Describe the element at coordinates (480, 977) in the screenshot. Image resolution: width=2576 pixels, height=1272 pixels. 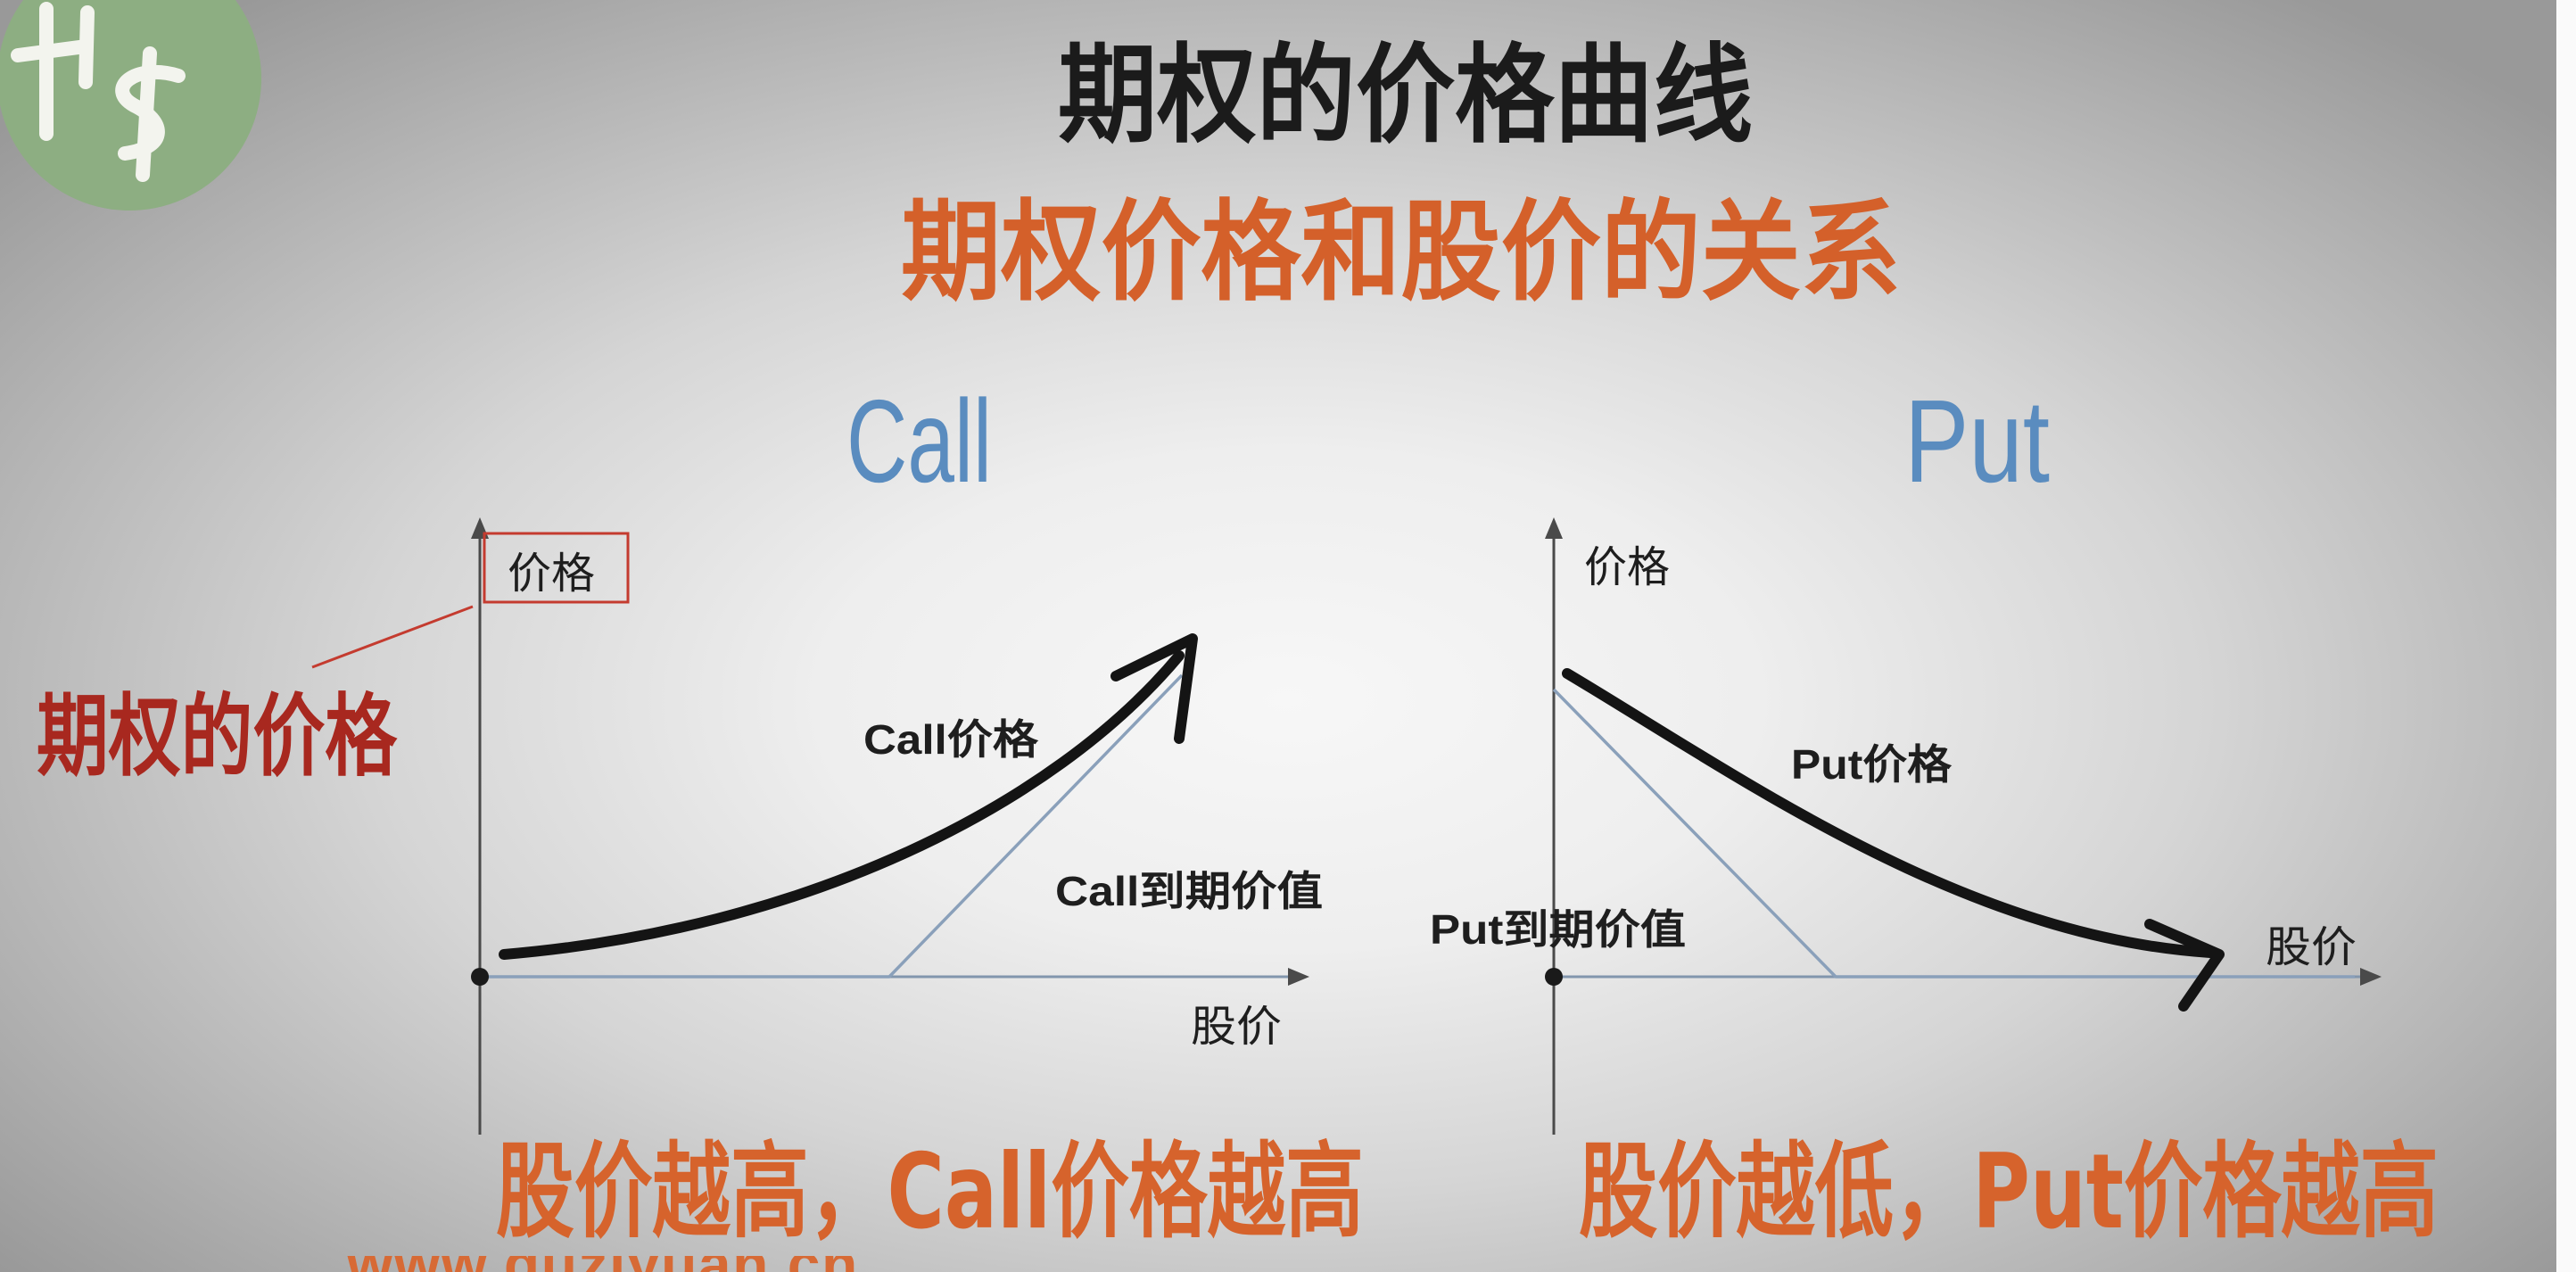
I see `call-origin-dot` at that location.